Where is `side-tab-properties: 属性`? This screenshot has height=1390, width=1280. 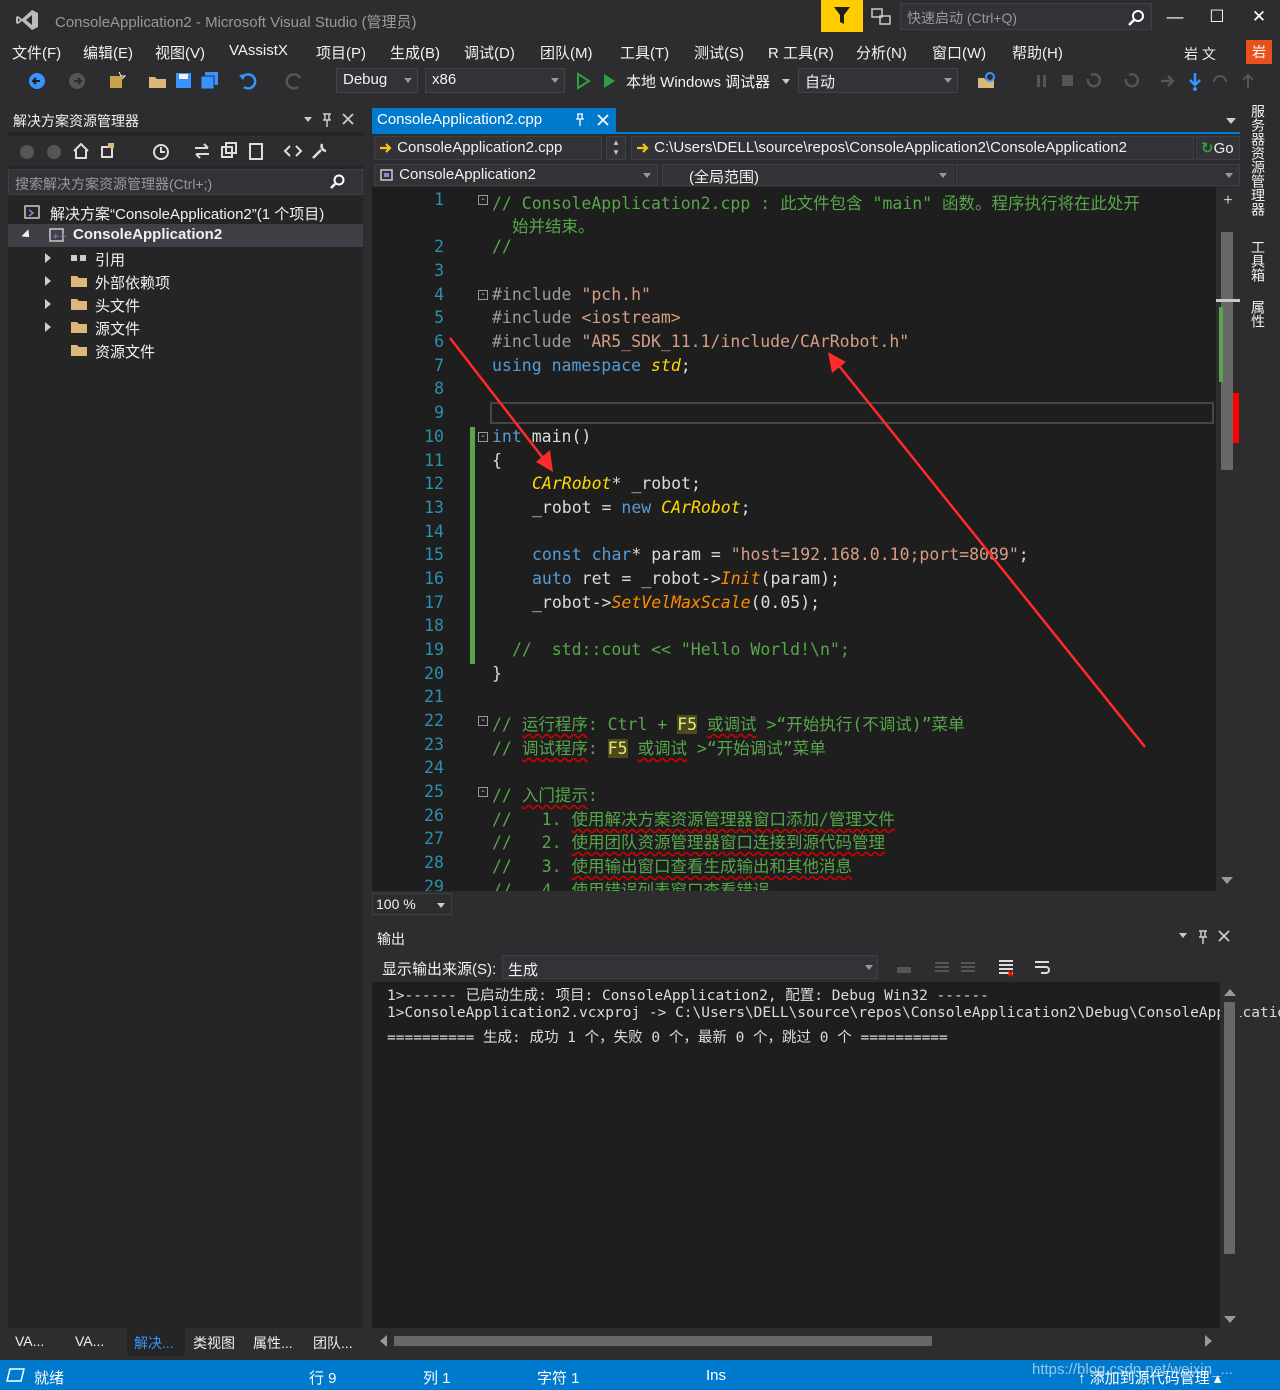
side-tab-properties: 属性 is located at coordinates (1258, 320).